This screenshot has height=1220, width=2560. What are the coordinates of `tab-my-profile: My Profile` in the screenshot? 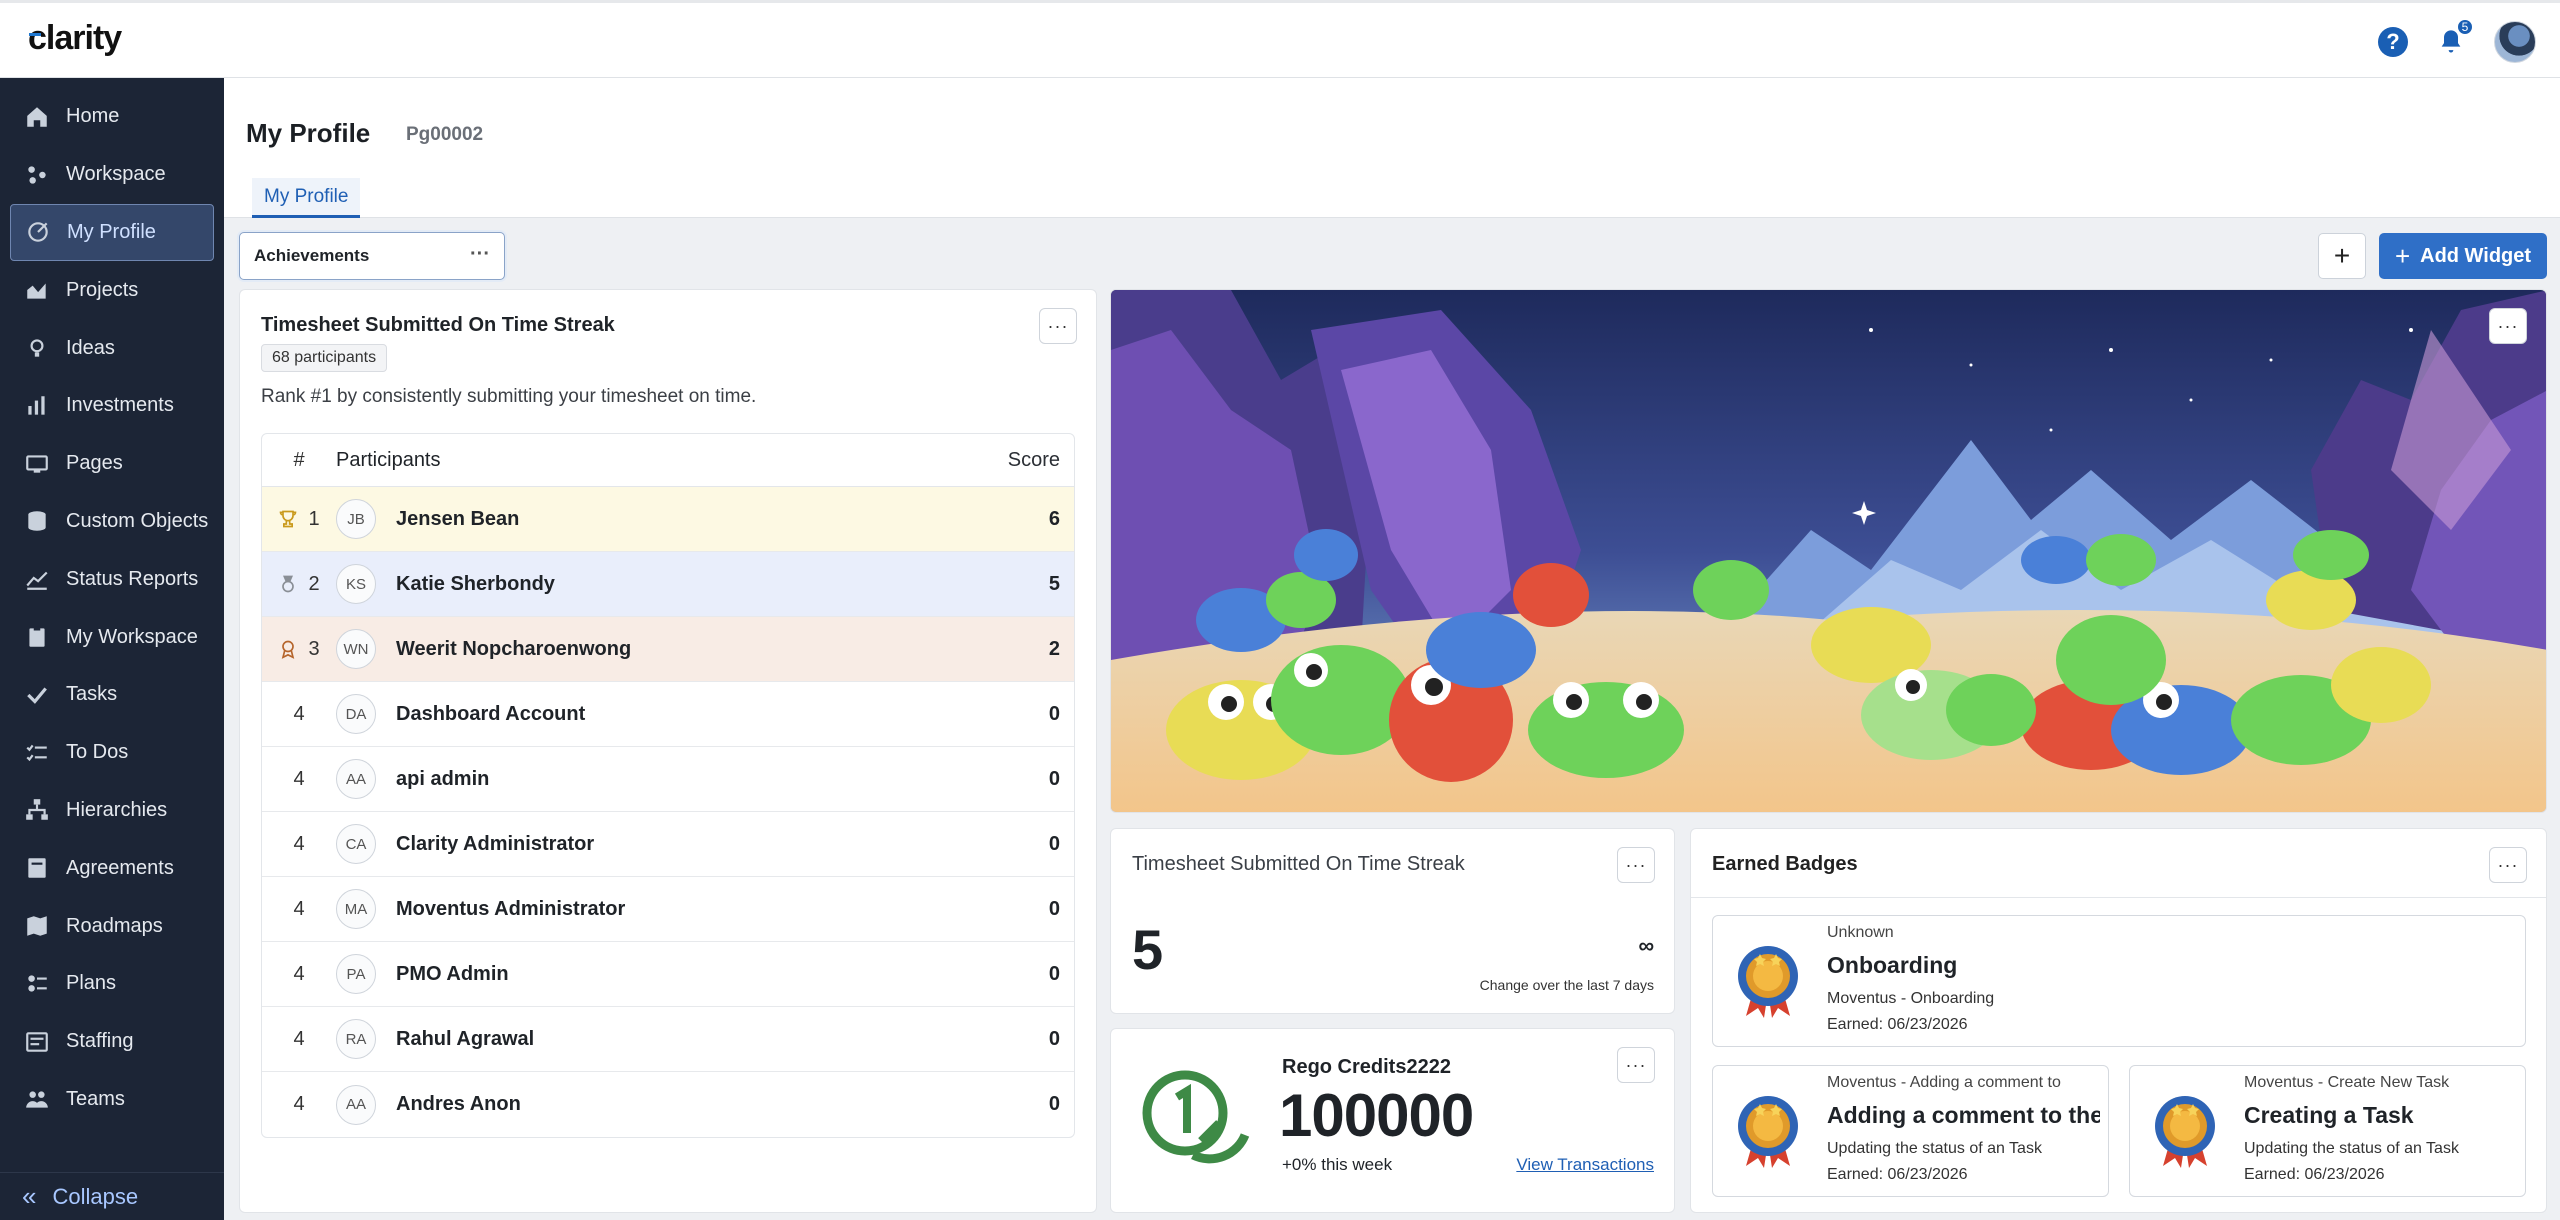 It's located at (306, 198).